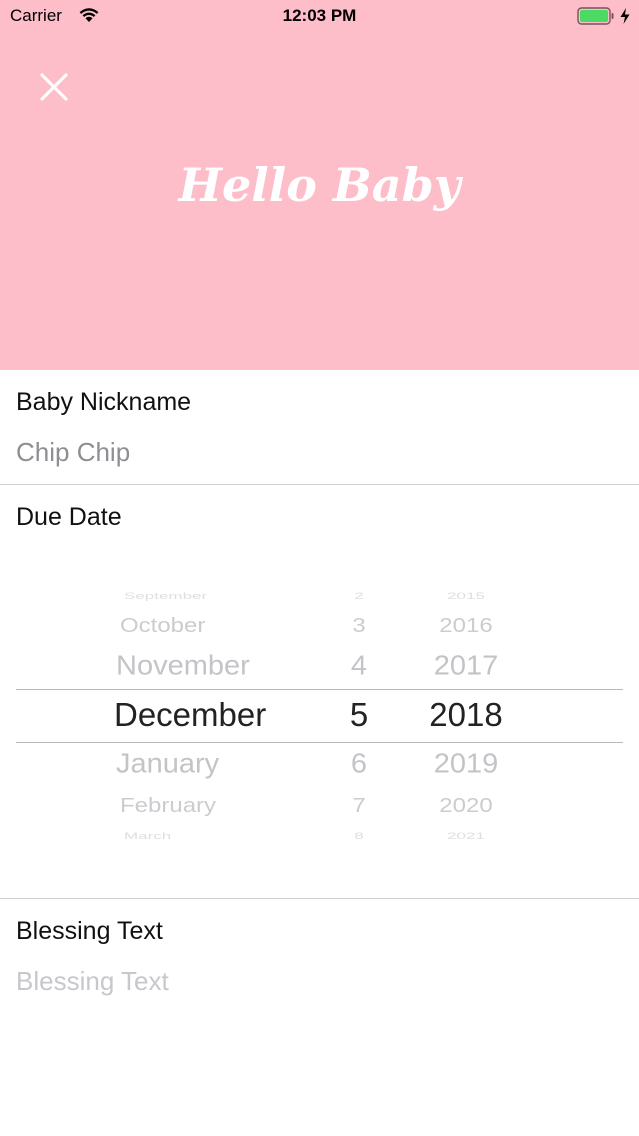  Describe the element at coordinates (147, 835) in the screenshot. I see `picker-month-item: March` at that location.